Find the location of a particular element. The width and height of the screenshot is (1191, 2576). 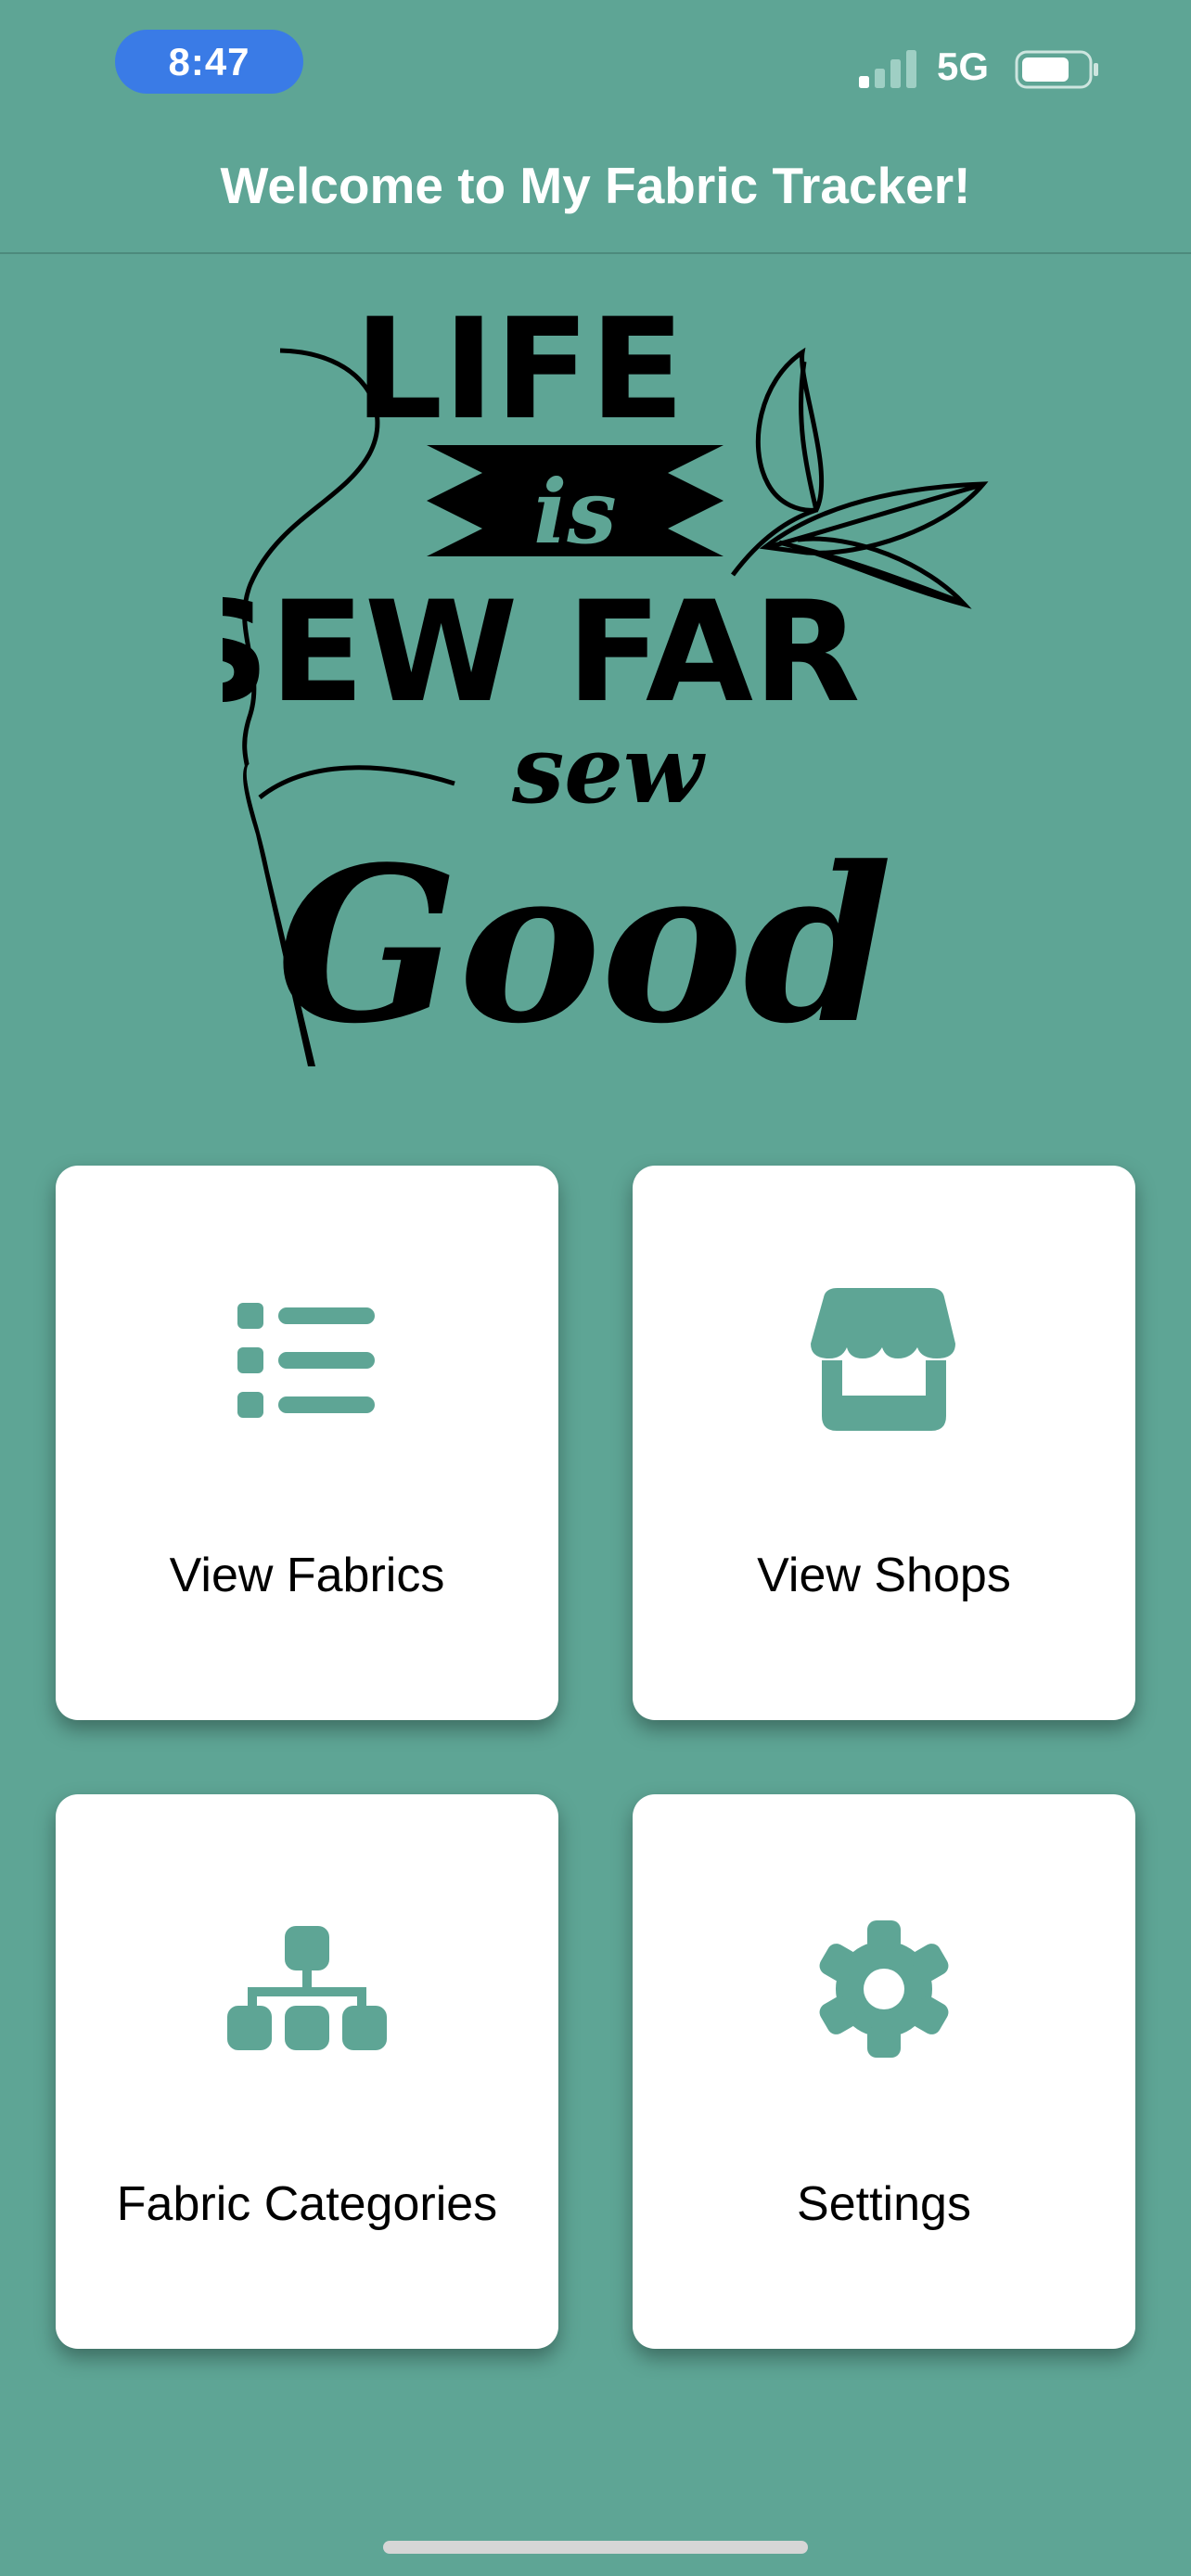

gear-icon is located at coordinates (884, 1989).